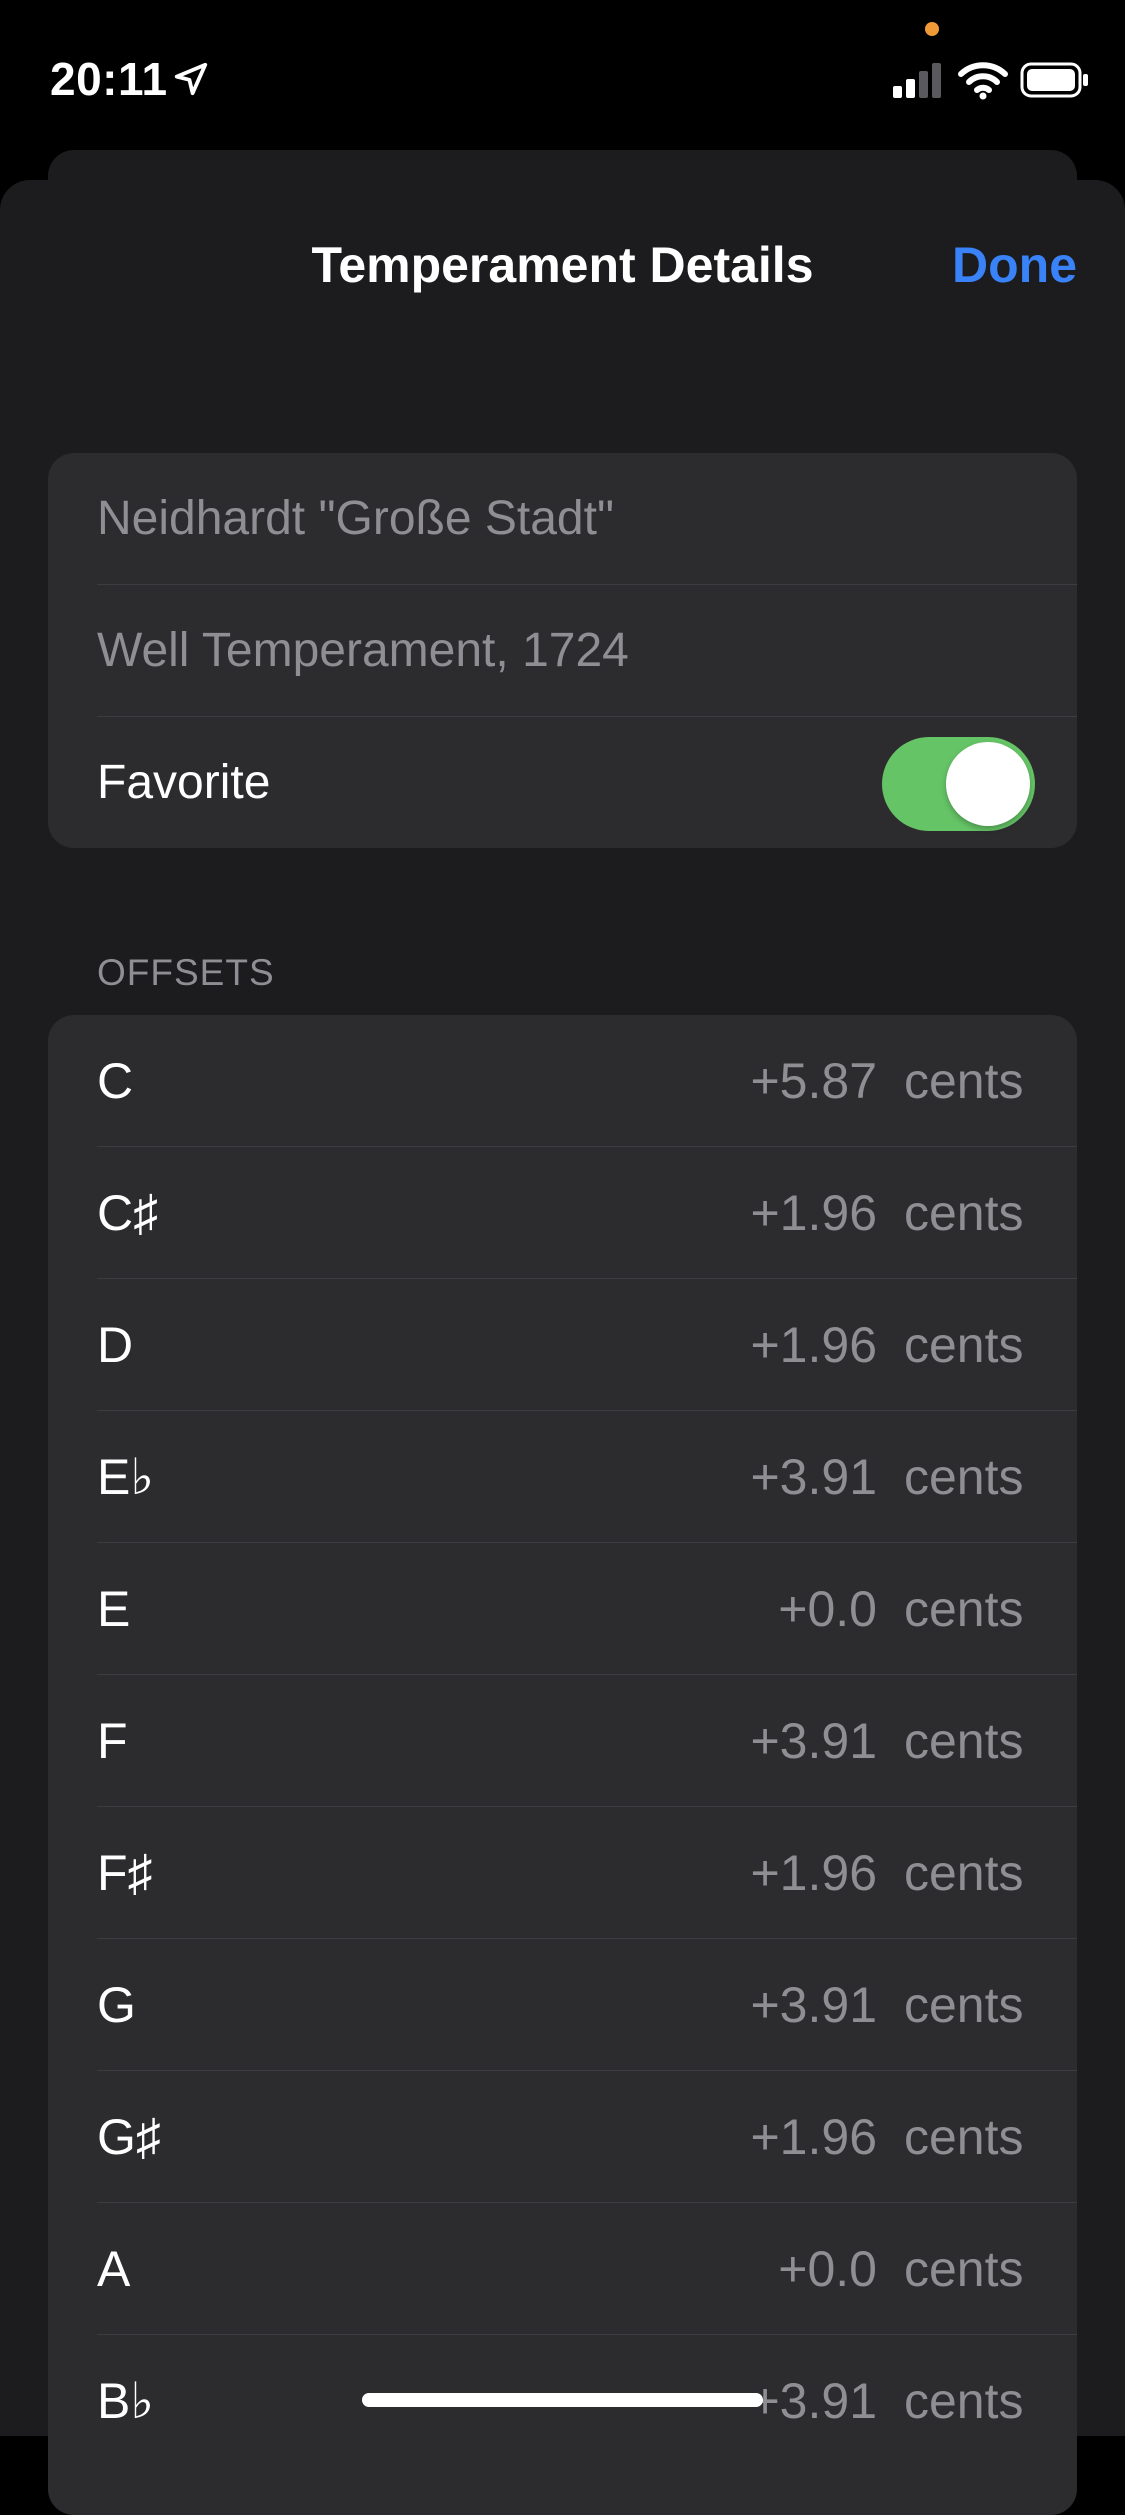 The height and width of the screenshot is (2515, 1125). What do you see at coordinates (562, 1345) in the screenshot?
I see `offset-row: D +1.96 cents` at bounding box center [562, 1345].